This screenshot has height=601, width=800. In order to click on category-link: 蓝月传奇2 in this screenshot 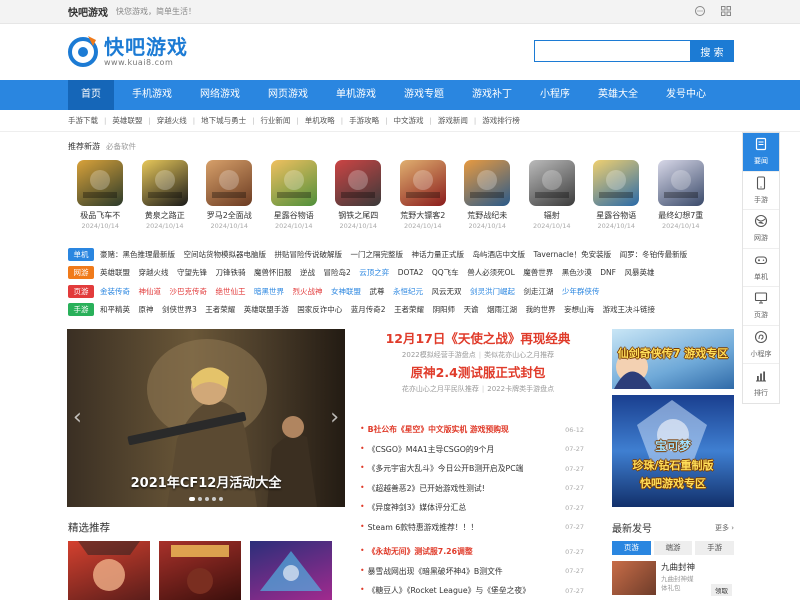, I will do `click(368, 309)`.